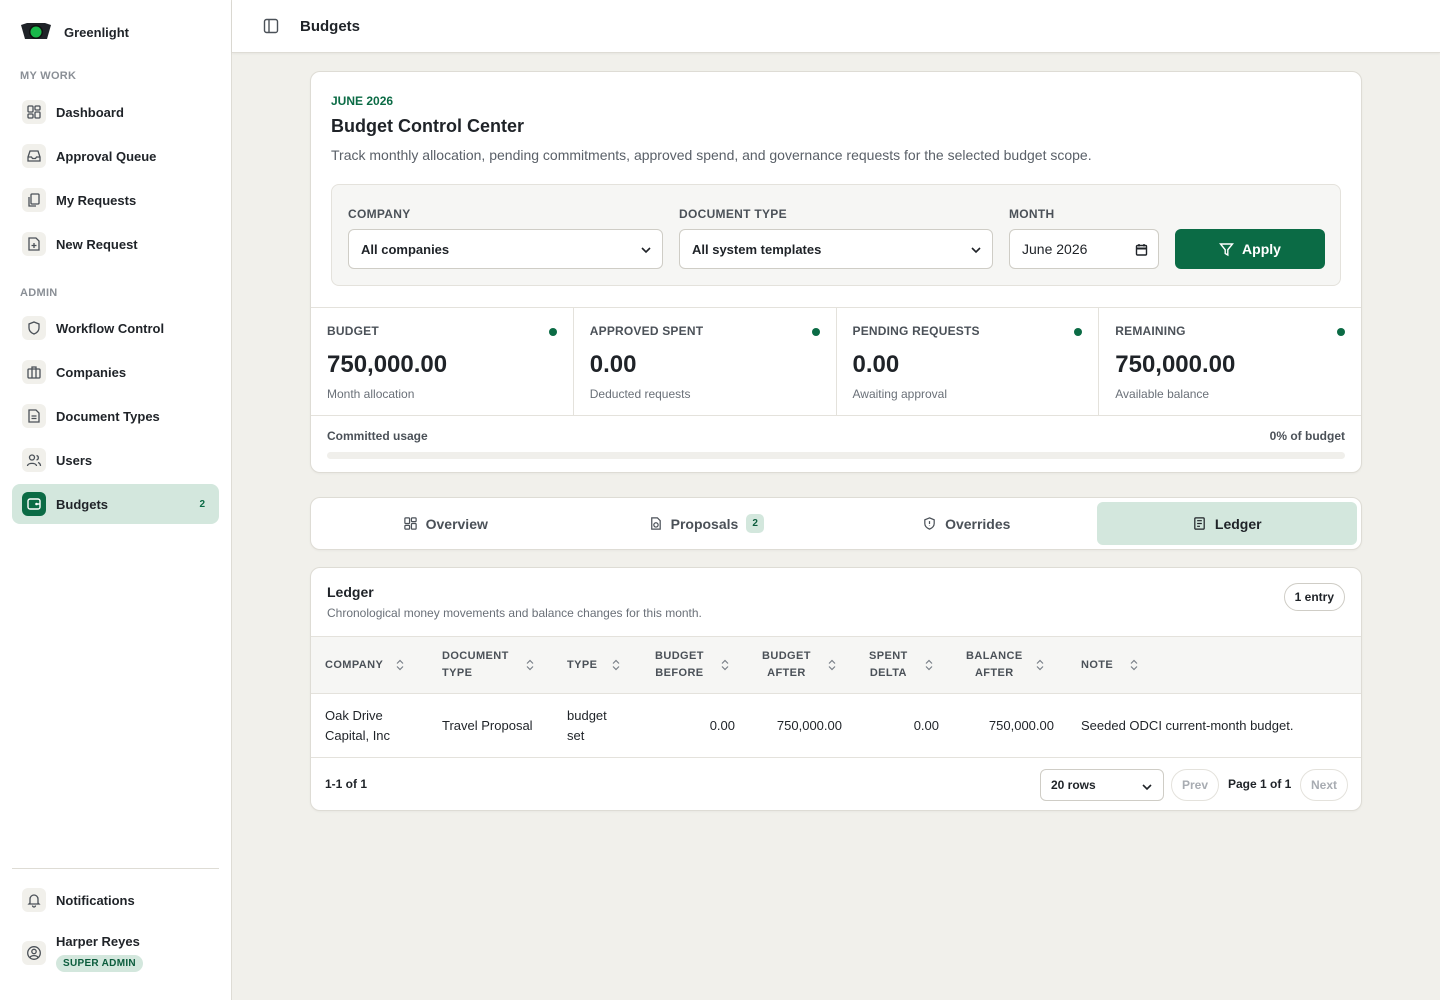 This screenshot has width=1440, height=1000. Describe the element at coordinates (836, 455) in the screenshot. I see `usage-progress-bar` at that location.